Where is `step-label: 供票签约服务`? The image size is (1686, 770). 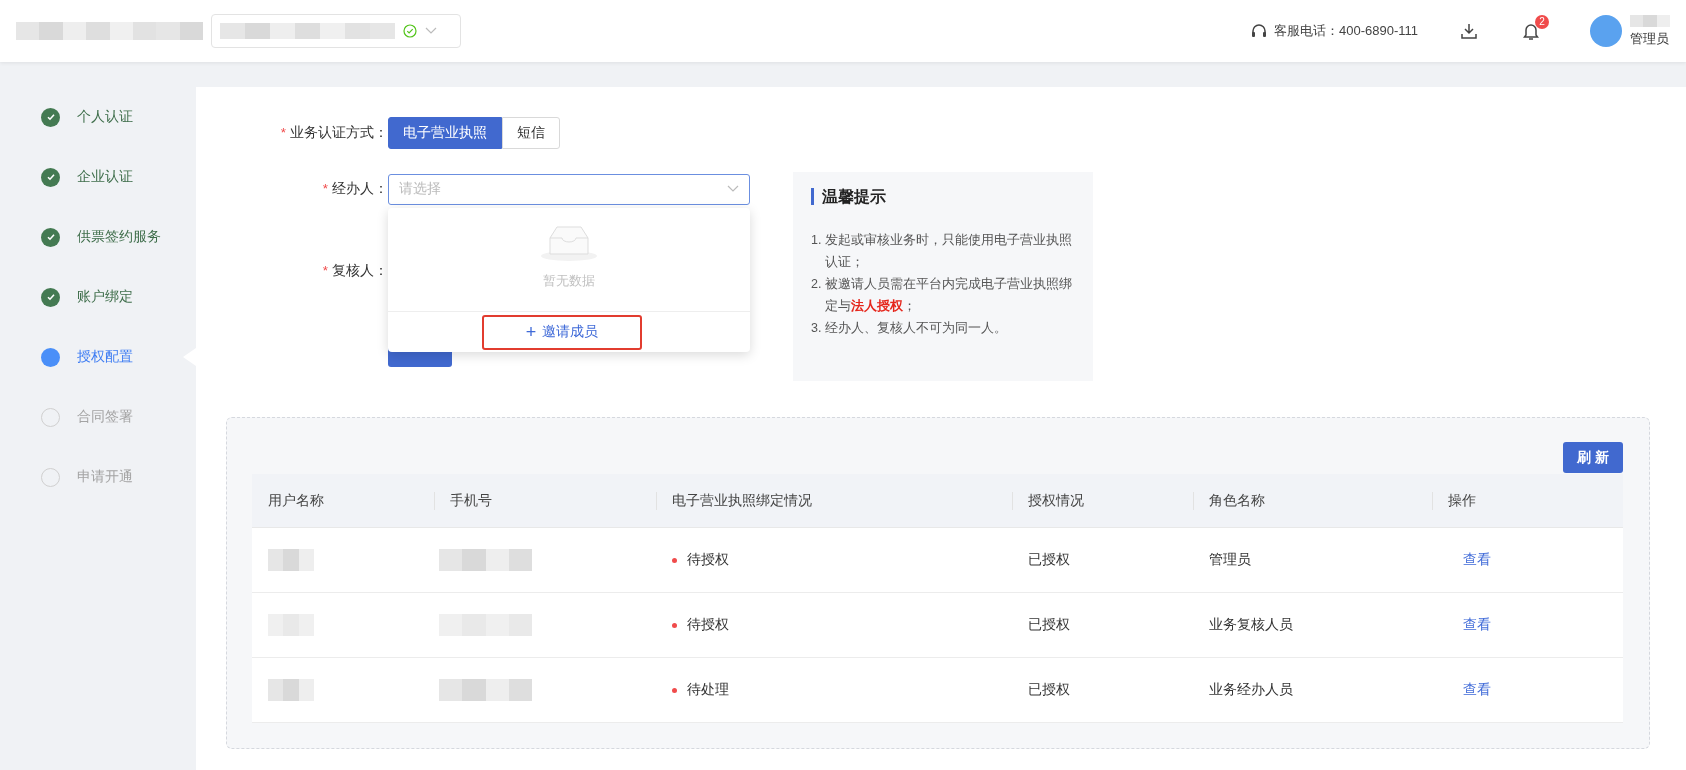 step-label: 供票签约服务 is located at coordinates (119, 237).